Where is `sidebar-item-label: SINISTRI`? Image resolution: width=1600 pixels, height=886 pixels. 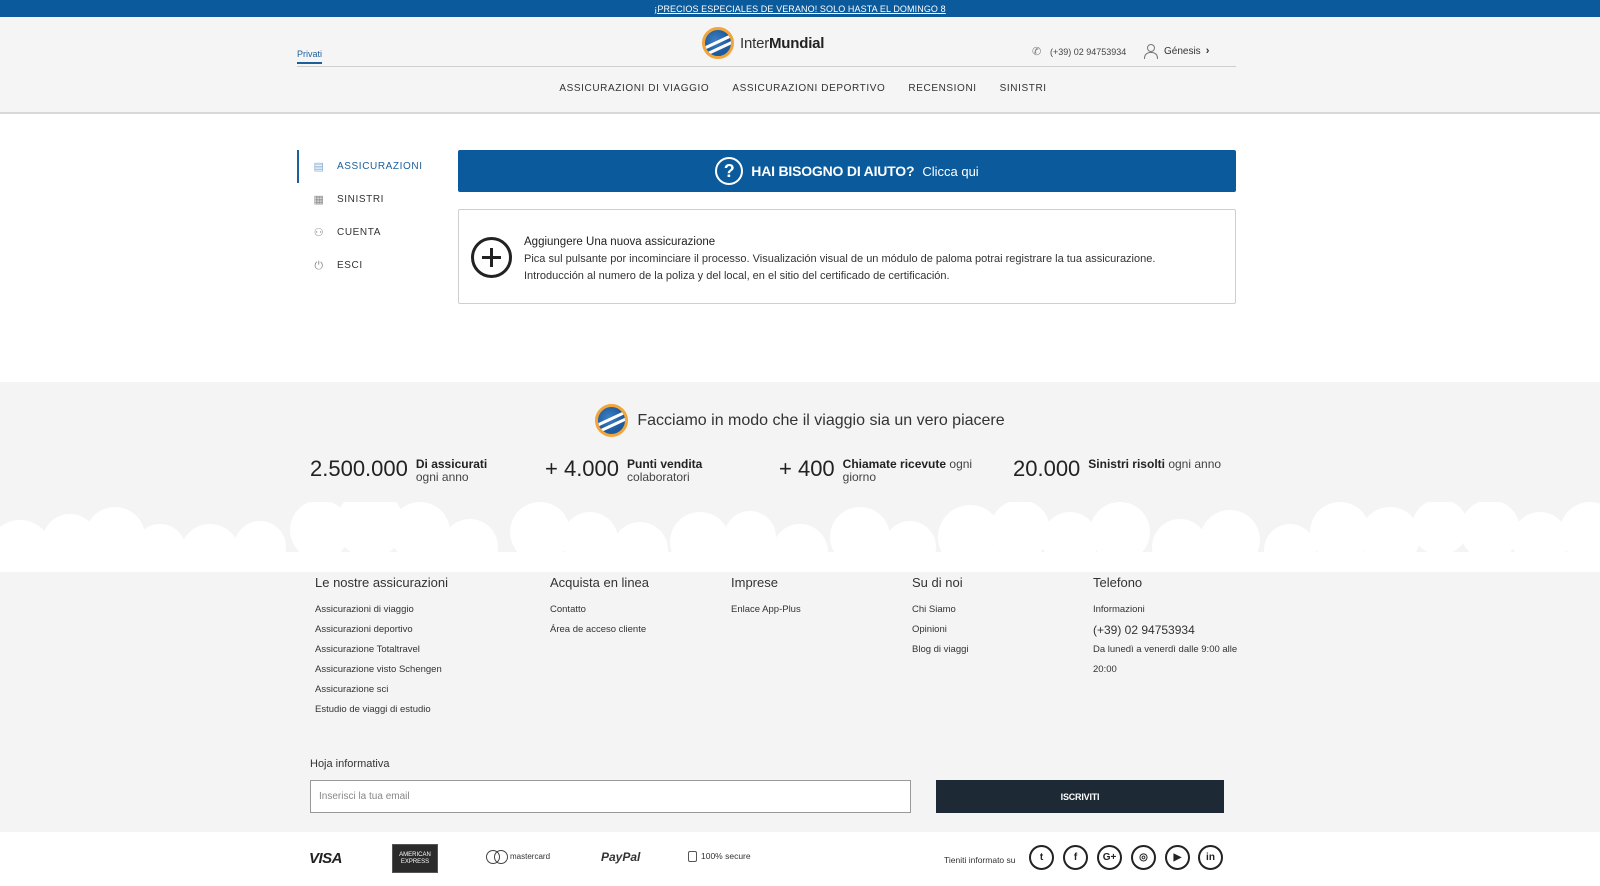 sidebar-item-label: SINISTRI is located at coordinates (361, 199).